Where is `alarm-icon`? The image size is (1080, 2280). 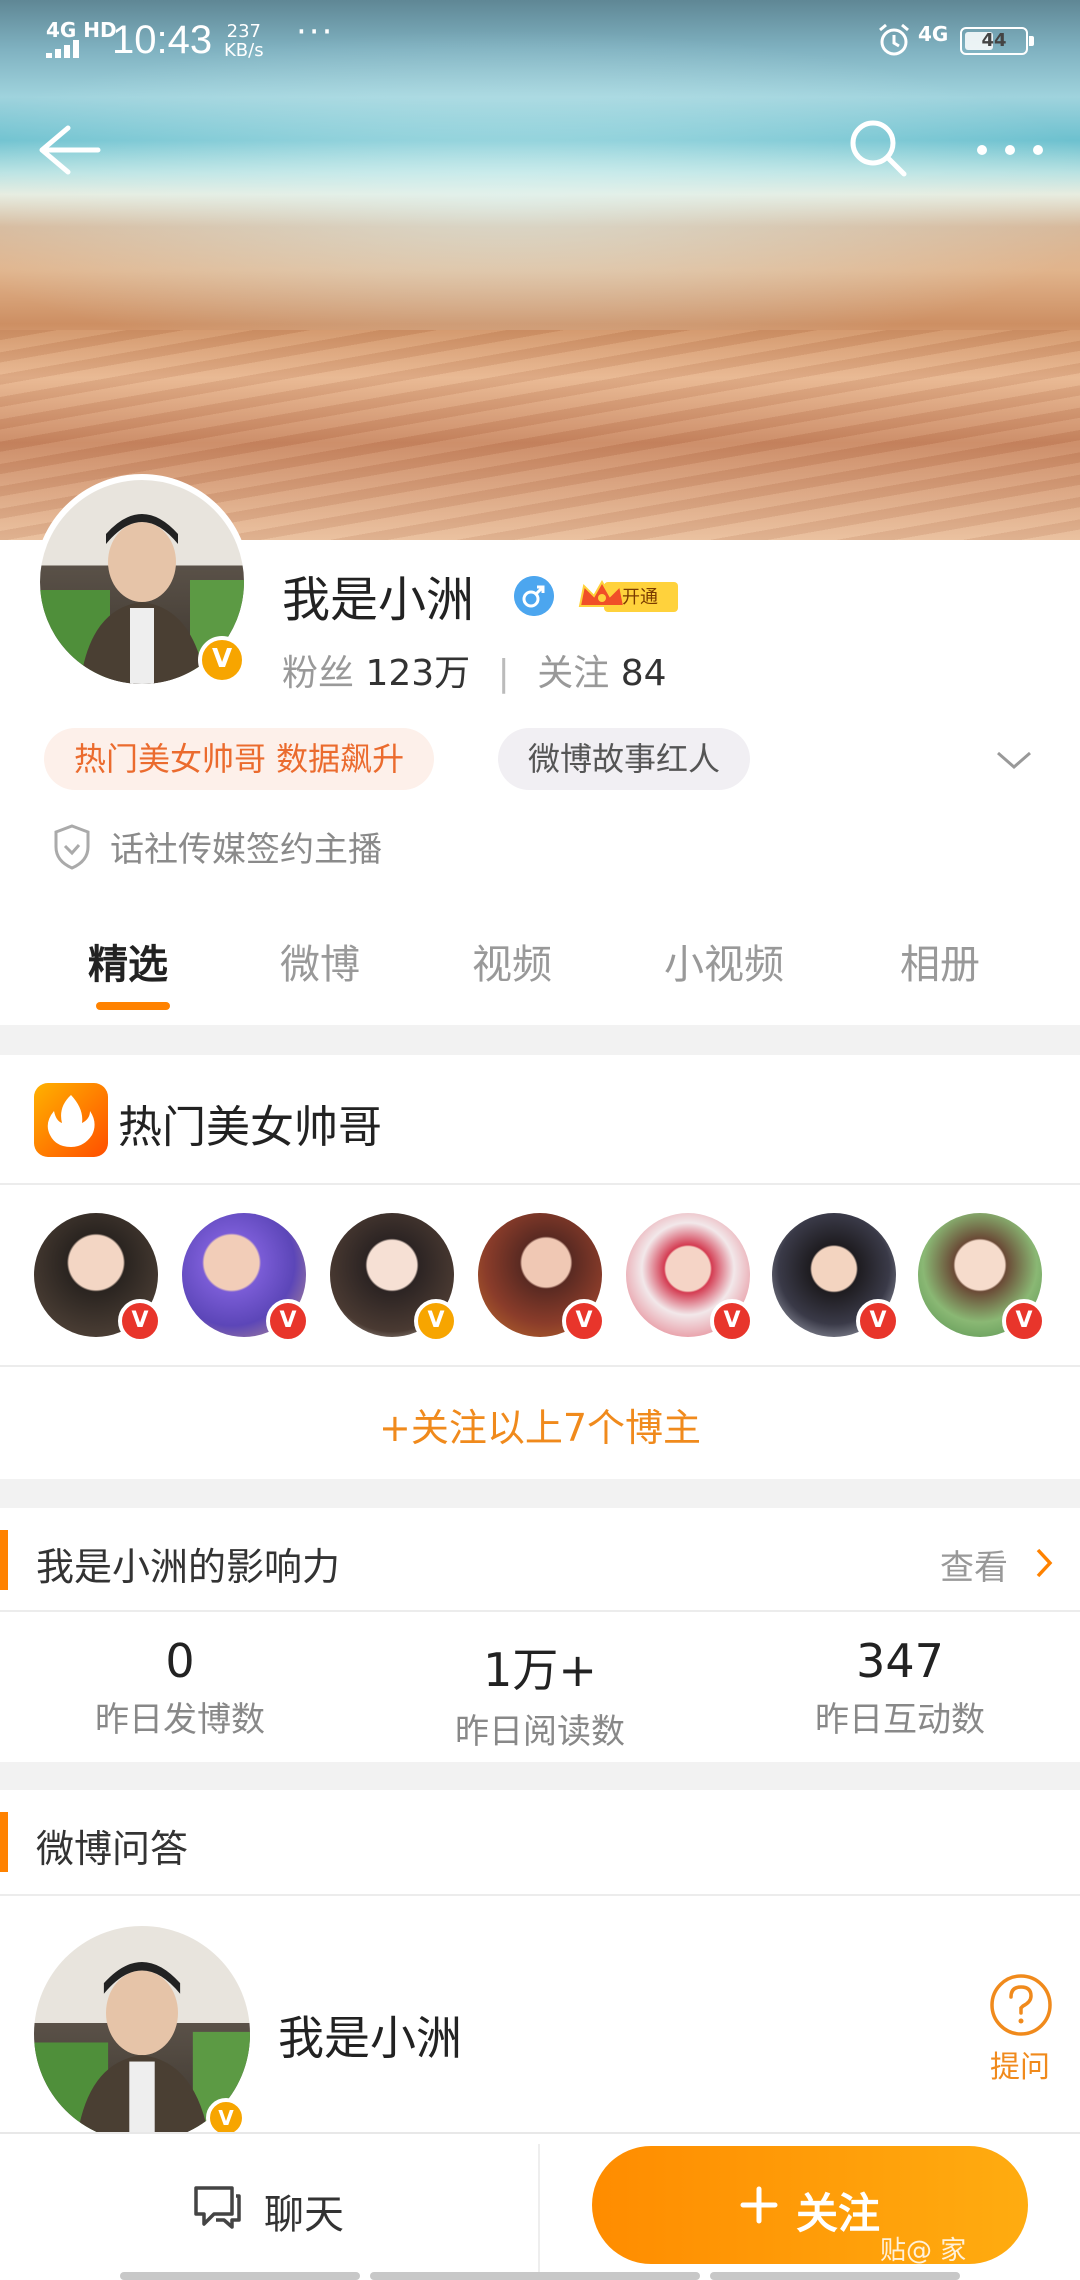
alarm-icon is located at coordinates (894, 39).